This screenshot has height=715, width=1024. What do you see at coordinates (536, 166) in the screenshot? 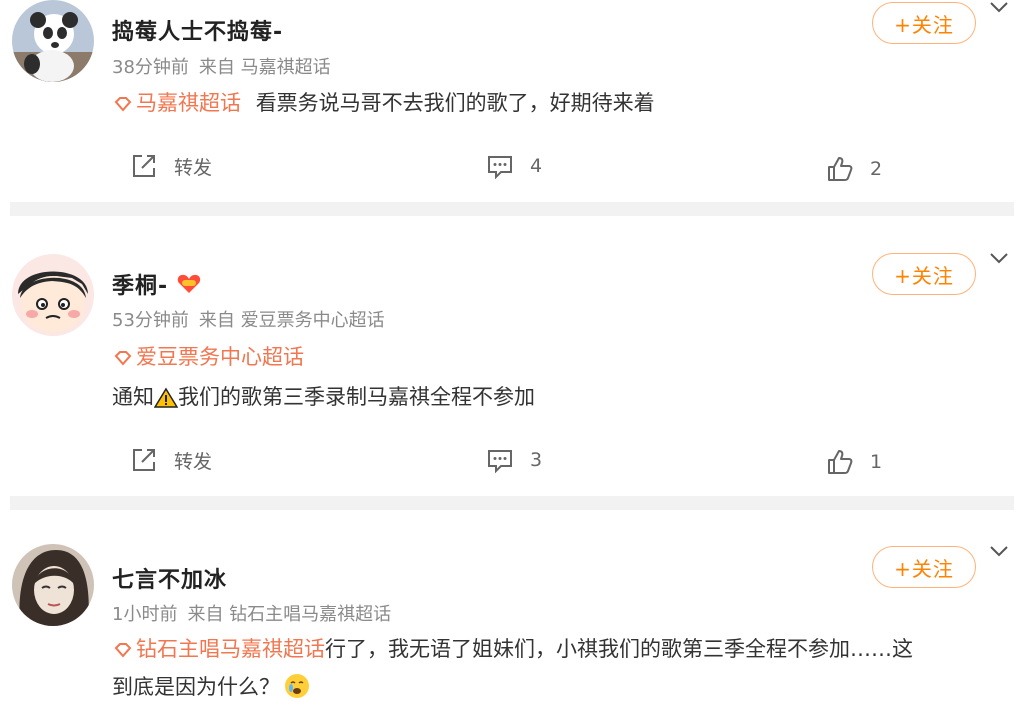
I see `comment-count: 4` at bounding box center [536, 166].